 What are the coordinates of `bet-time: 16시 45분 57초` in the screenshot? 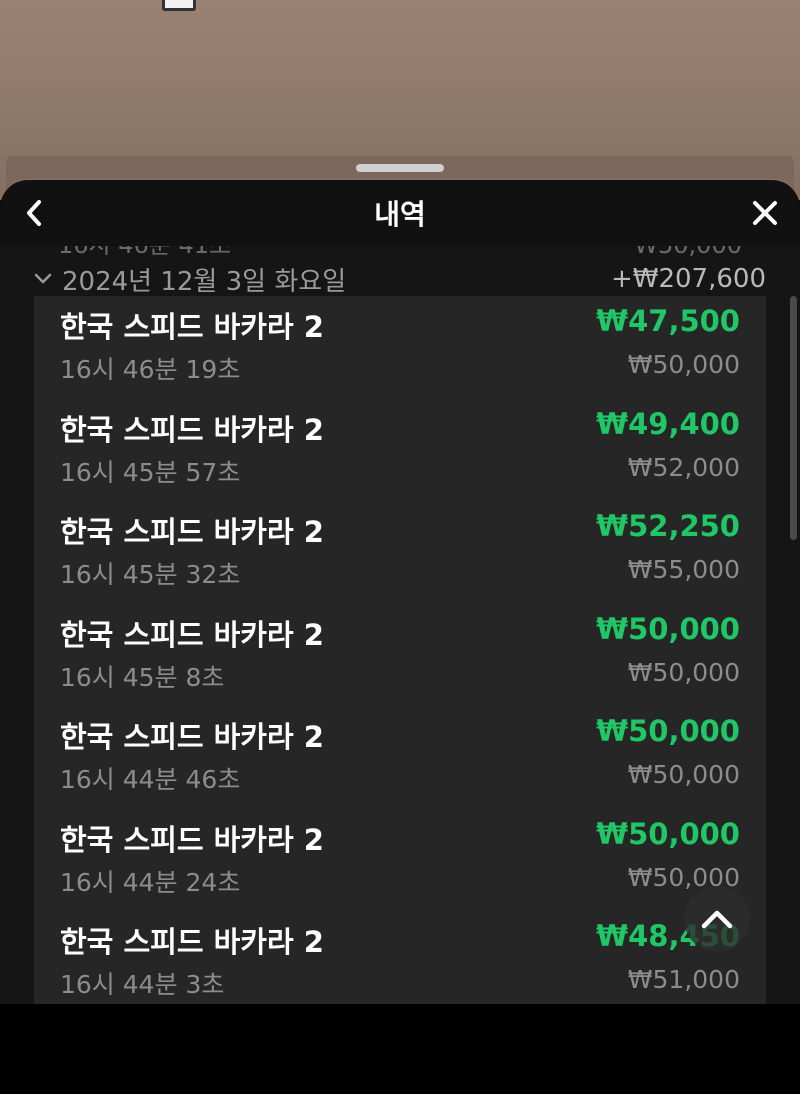 It's located at (150, 472).